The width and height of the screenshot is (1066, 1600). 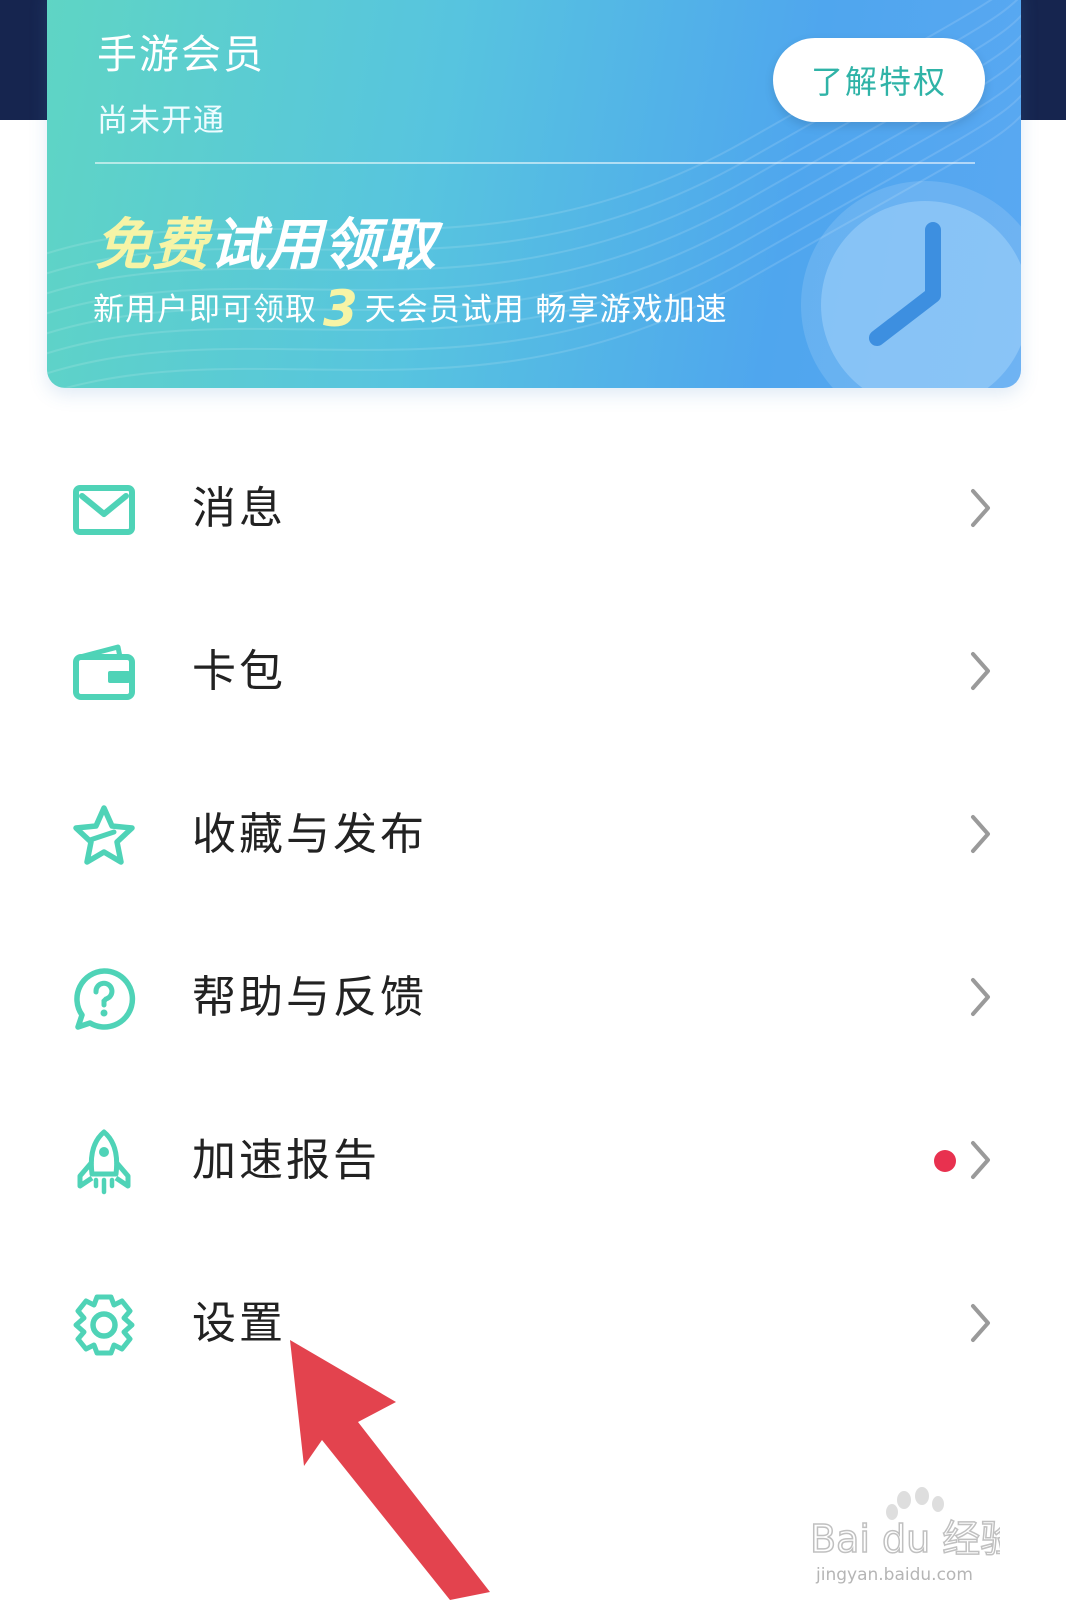 What do you see at coordinates (105, 999) in the screenshot?
I see `help-bubble-icon` at bounding box center [105, 999].